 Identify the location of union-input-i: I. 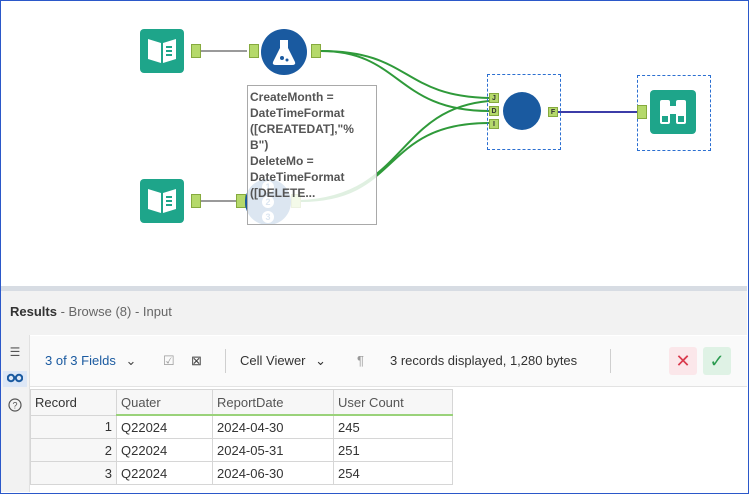
(494, 124).